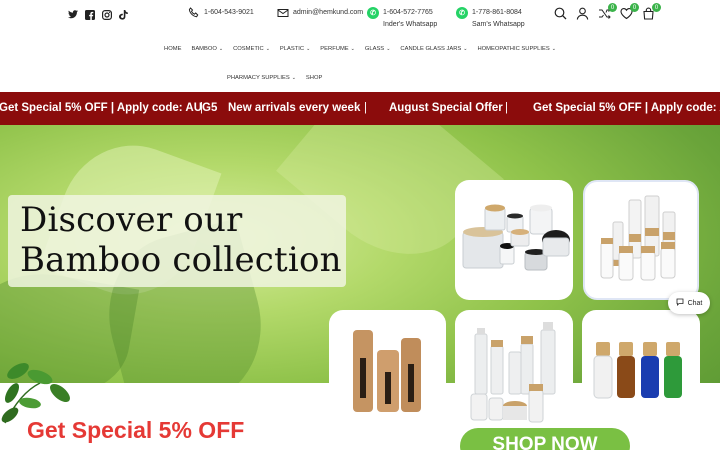 The image size is (720, 450). What do you see at coordinates (258, 78) in the screenshot?
I see `nav-item-label: PHARMACY SUPPLIES` at bounding box center [258, 78].